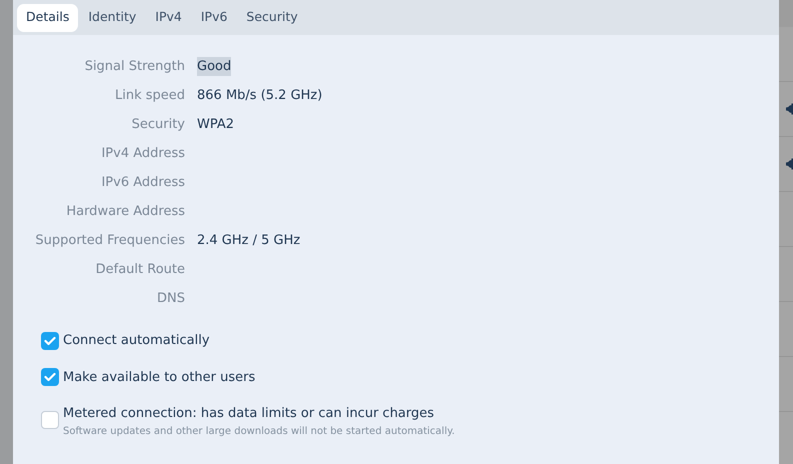 The width and height of the screenshot is (793, 464). I want to click on detail-label: DNS, so click(171, 299).